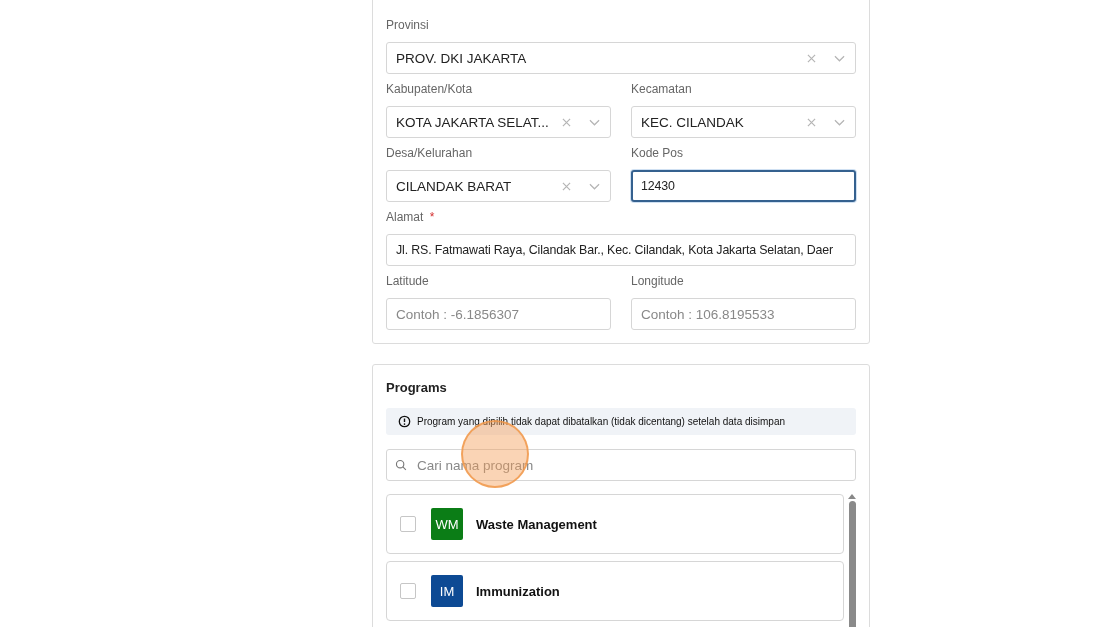 The width and height of the screenshot is (1120, 627). What do you see at coordinates (518, 591) in the screenshot?
I see `program-name: Immunization` at bounding box center [518, 591].